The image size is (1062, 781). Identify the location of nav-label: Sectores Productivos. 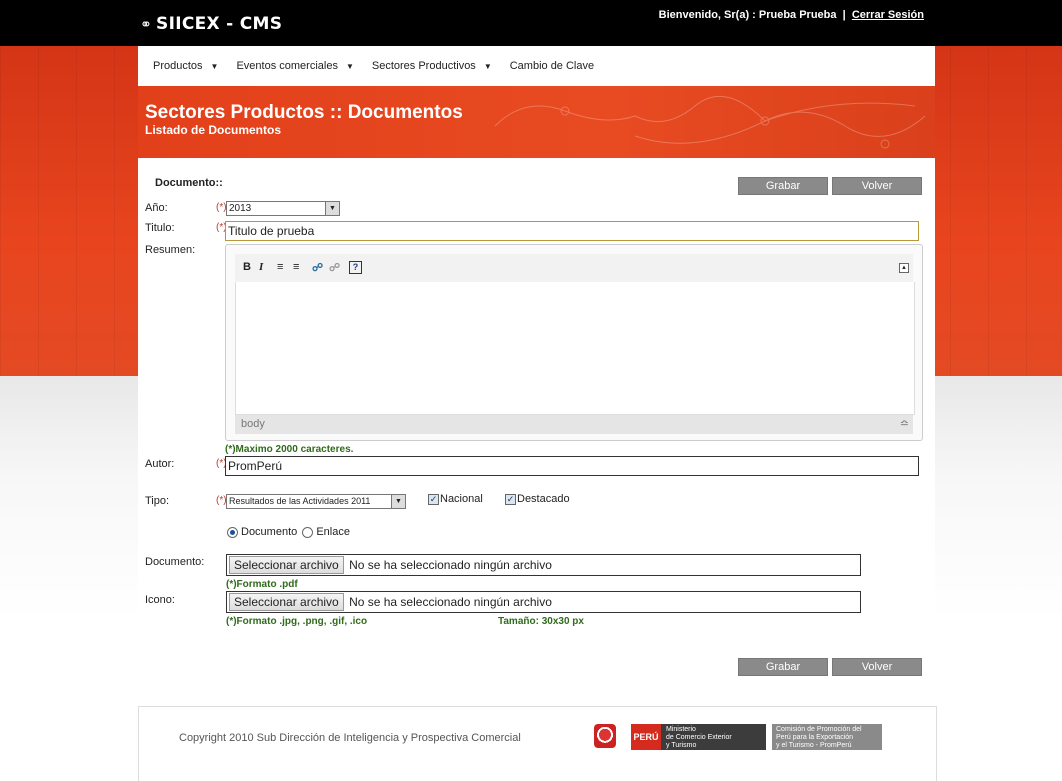
(423, 66).